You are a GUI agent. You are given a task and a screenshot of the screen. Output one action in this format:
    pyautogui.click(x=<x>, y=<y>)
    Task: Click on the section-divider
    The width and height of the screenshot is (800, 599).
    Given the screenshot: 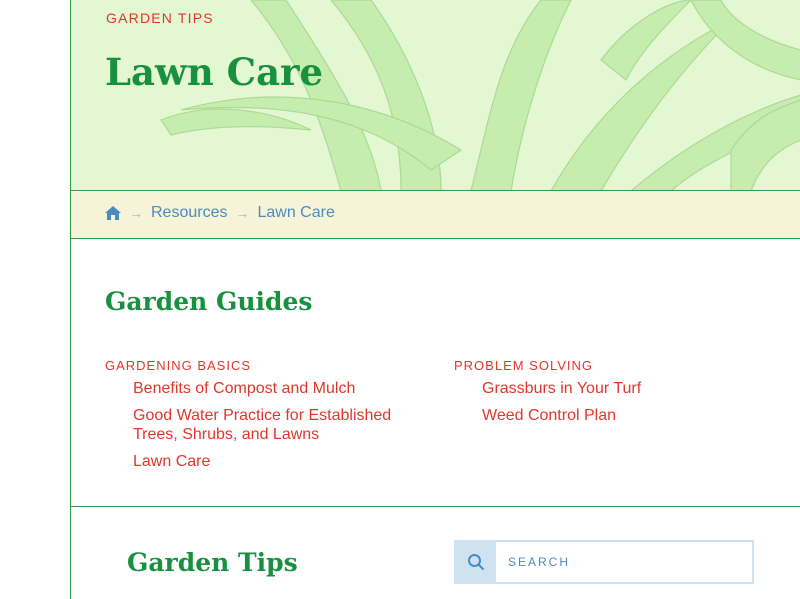 What is the action you would take?
    pyautogui.click(x=435, y=506)
    